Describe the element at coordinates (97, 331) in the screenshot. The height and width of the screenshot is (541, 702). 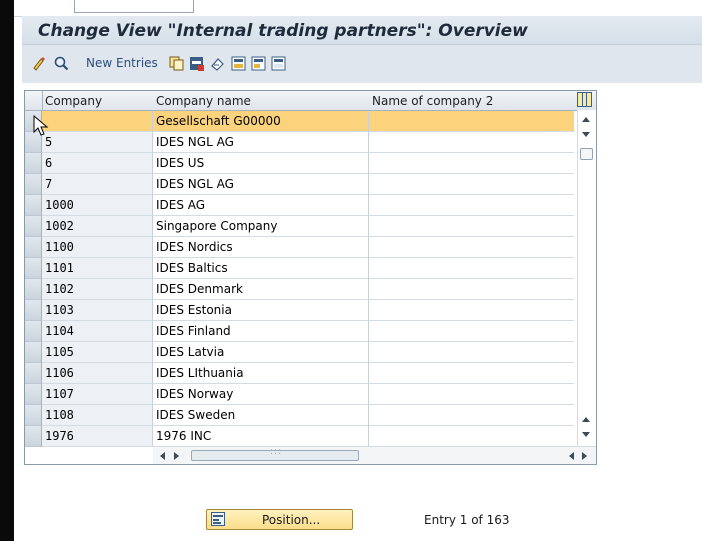
I see `company-cell: 1104` at that location.